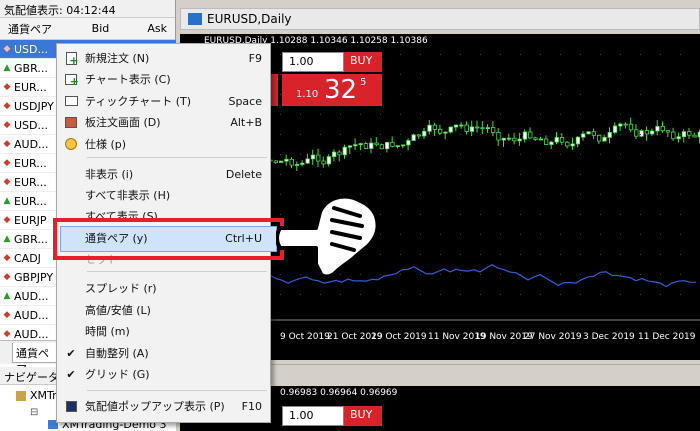  I want to click on buy-price-small: 1.10, so click(307, 94).